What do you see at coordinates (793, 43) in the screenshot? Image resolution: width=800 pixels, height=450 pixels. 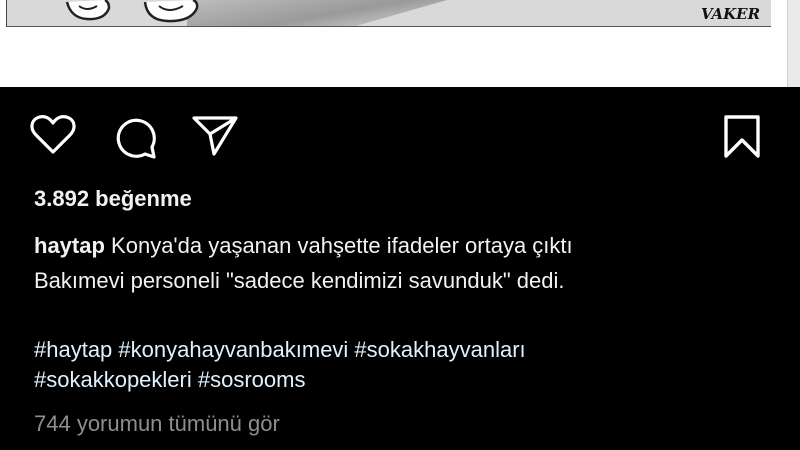 I see `image-edge` at bounding box center [793, 43].